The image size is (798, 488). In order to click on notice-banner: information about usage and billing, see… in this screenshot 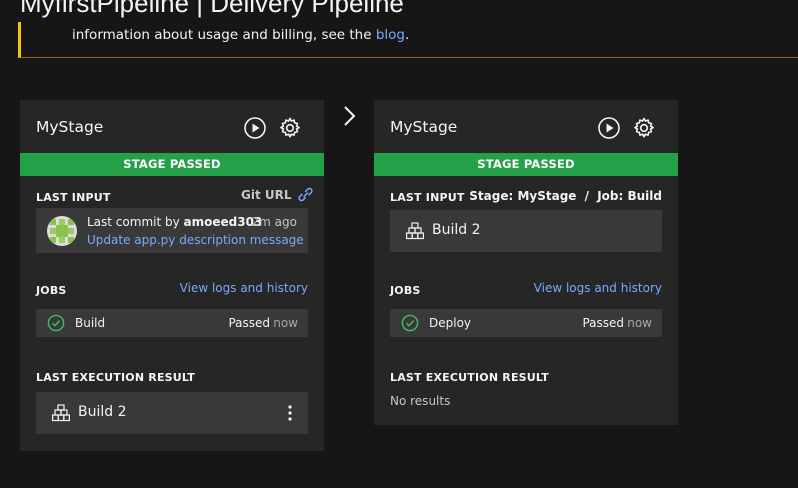, I will do `click(408, 40)`.